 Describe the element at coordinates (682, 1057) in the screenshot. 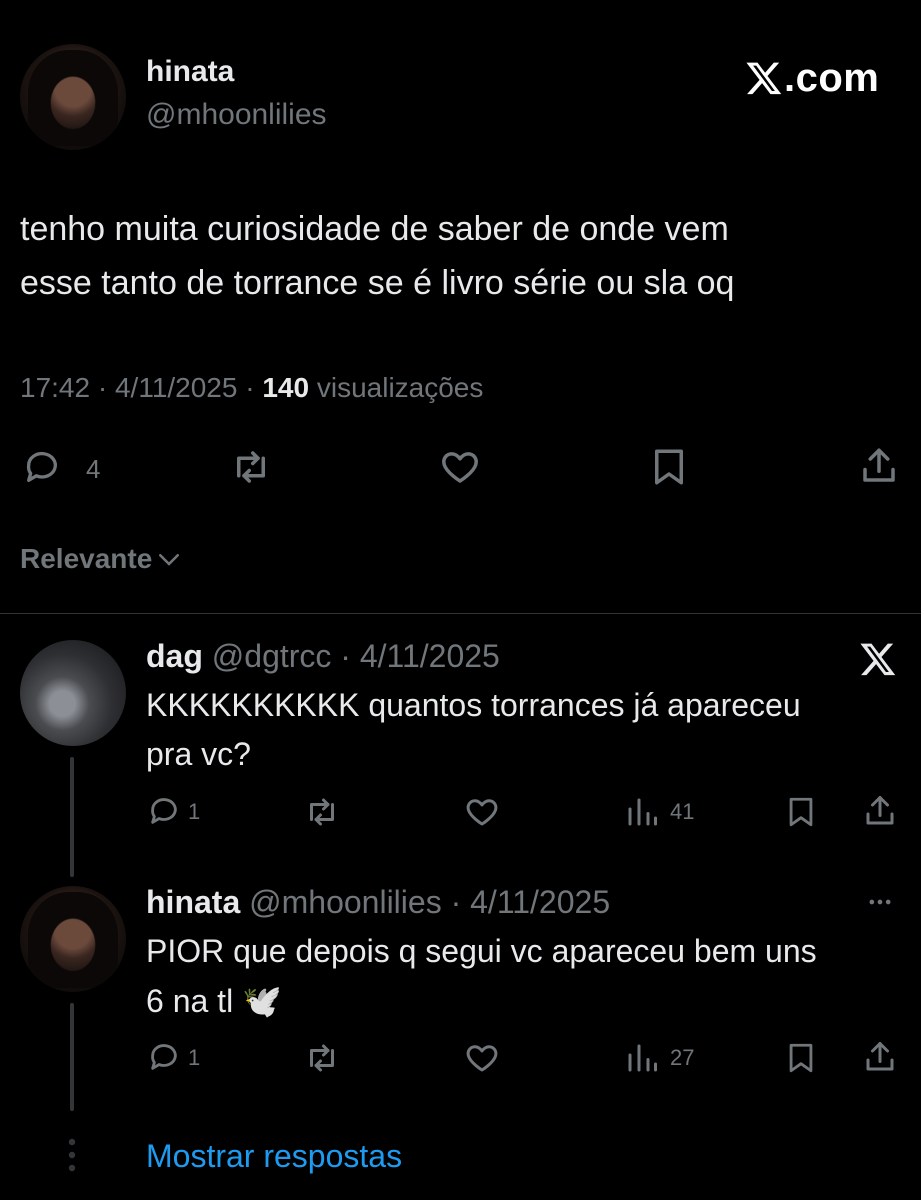

I see `views-count: 27` at that location.